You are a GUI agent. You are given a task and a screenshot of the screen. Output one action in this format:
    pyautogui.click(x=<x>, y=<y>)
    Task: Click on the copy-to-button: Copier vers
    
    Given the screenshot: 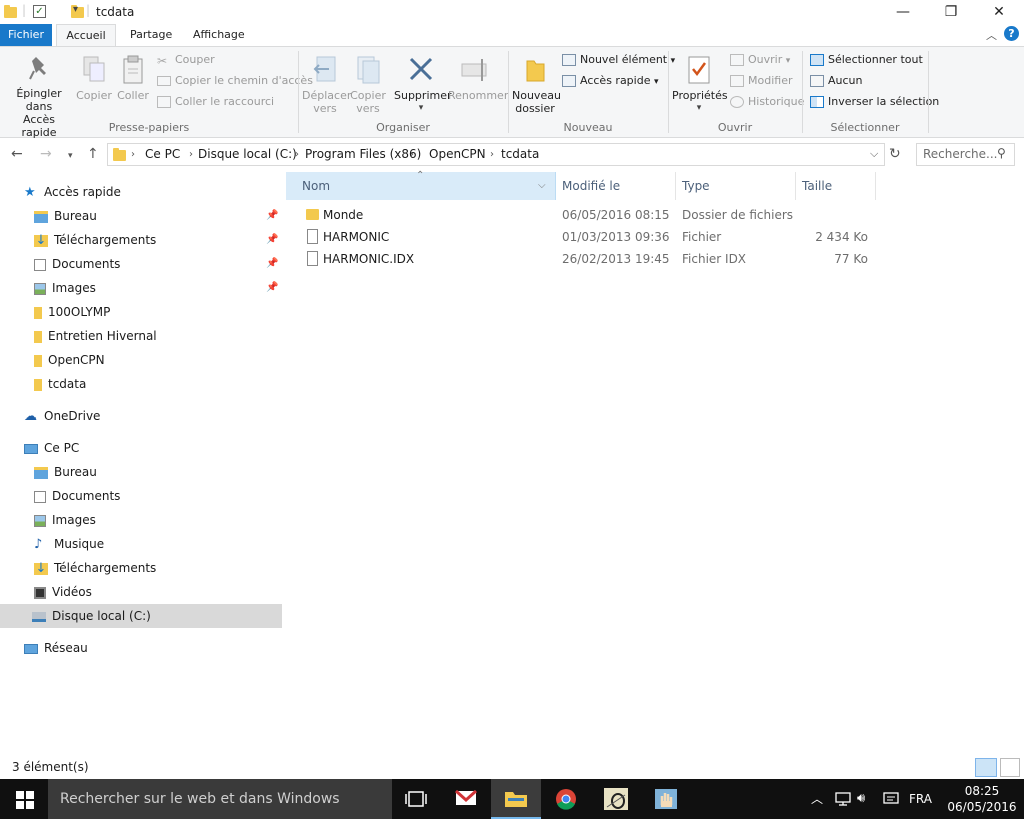 What is the action you would take?
    pyautogui.click(x=368, y=85)
    